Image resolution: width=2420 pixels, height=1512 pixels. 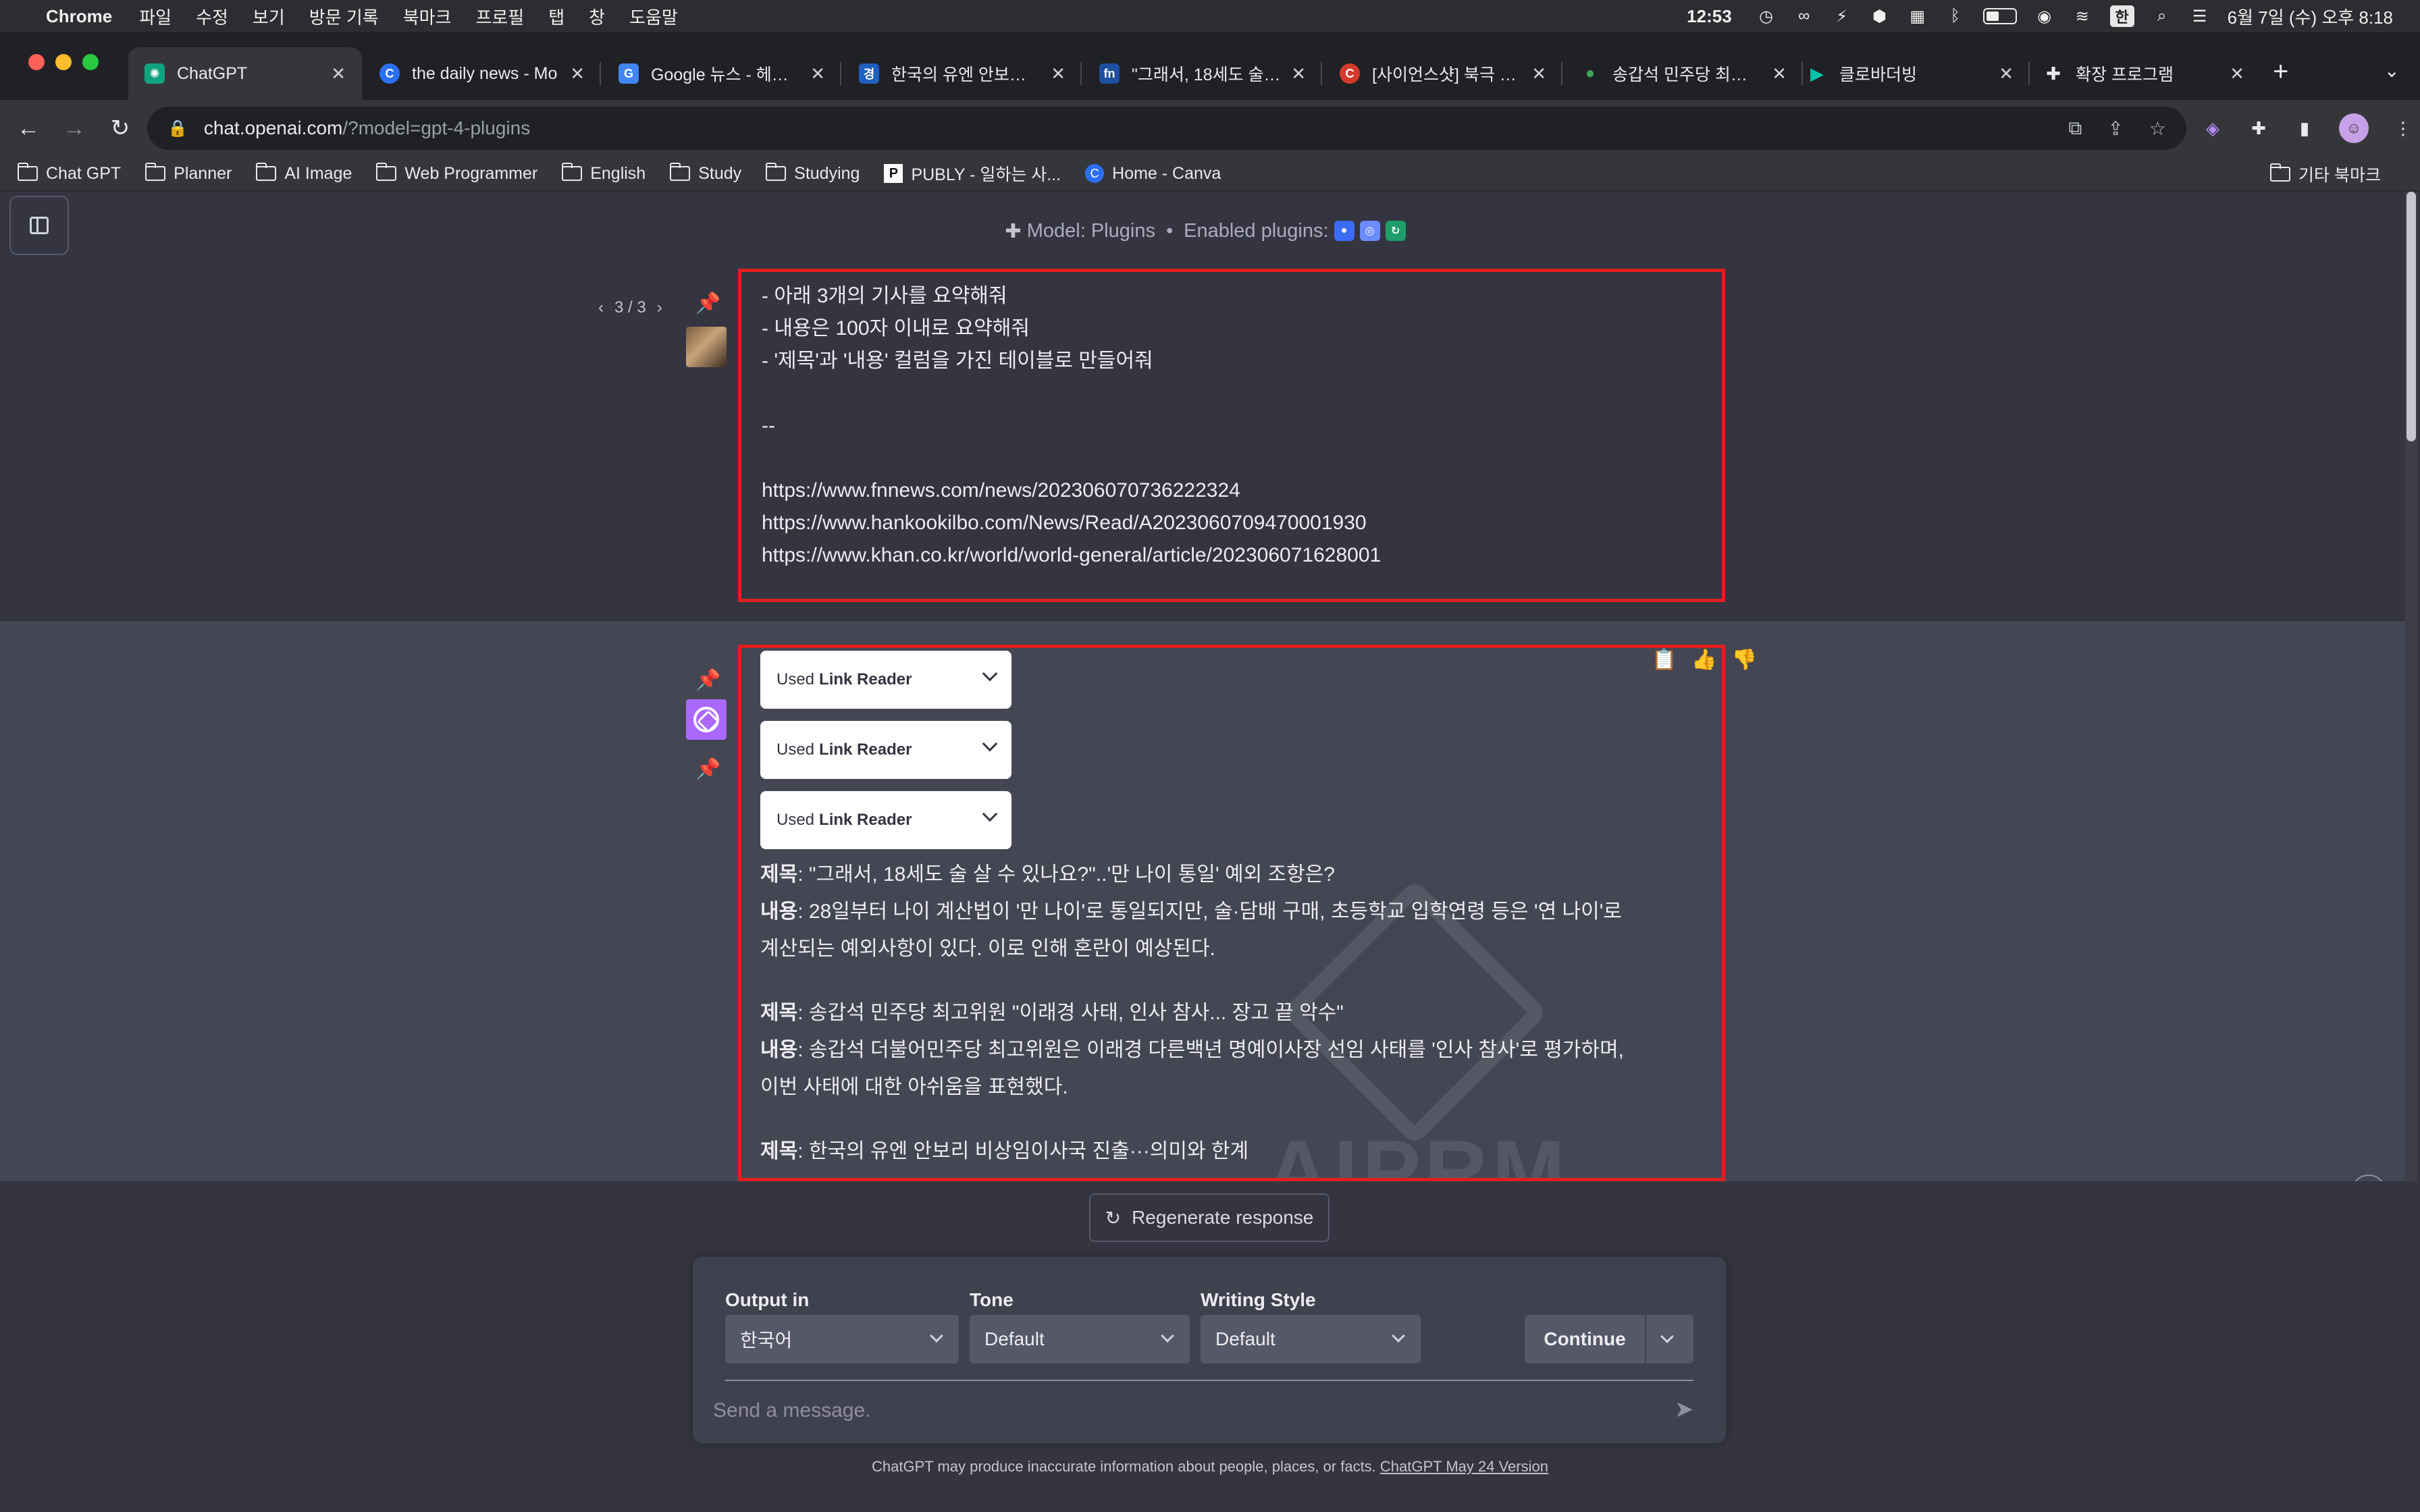 What do you see at coordinates (1344, 231) in the screenshot?
I see `plugin-icon: ●` at bounding box center [1344, 231].